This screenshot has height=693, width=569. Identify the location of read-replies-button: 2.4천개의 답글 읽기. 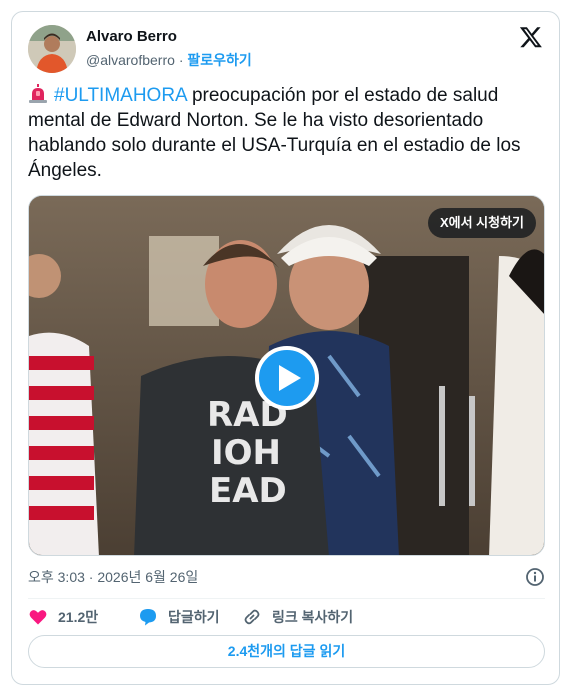
(286, 651).